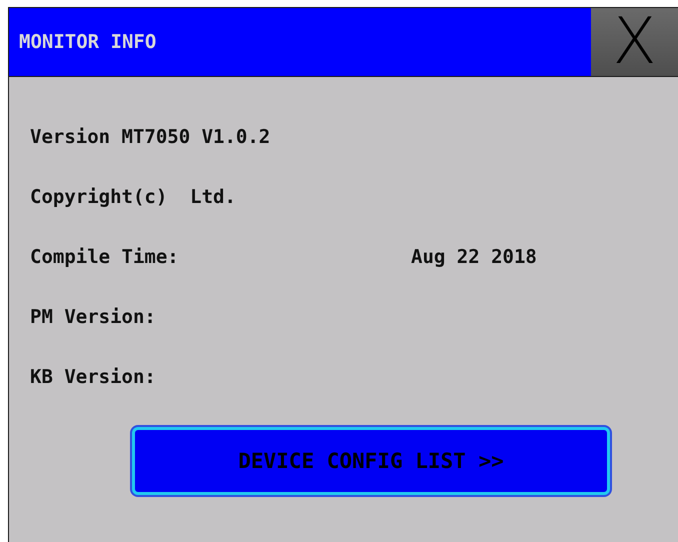 The image size is (678, 542). Describe the element at coordinates (93, 317) in the screenshot. I see `info-label: PM Version:` at that location.